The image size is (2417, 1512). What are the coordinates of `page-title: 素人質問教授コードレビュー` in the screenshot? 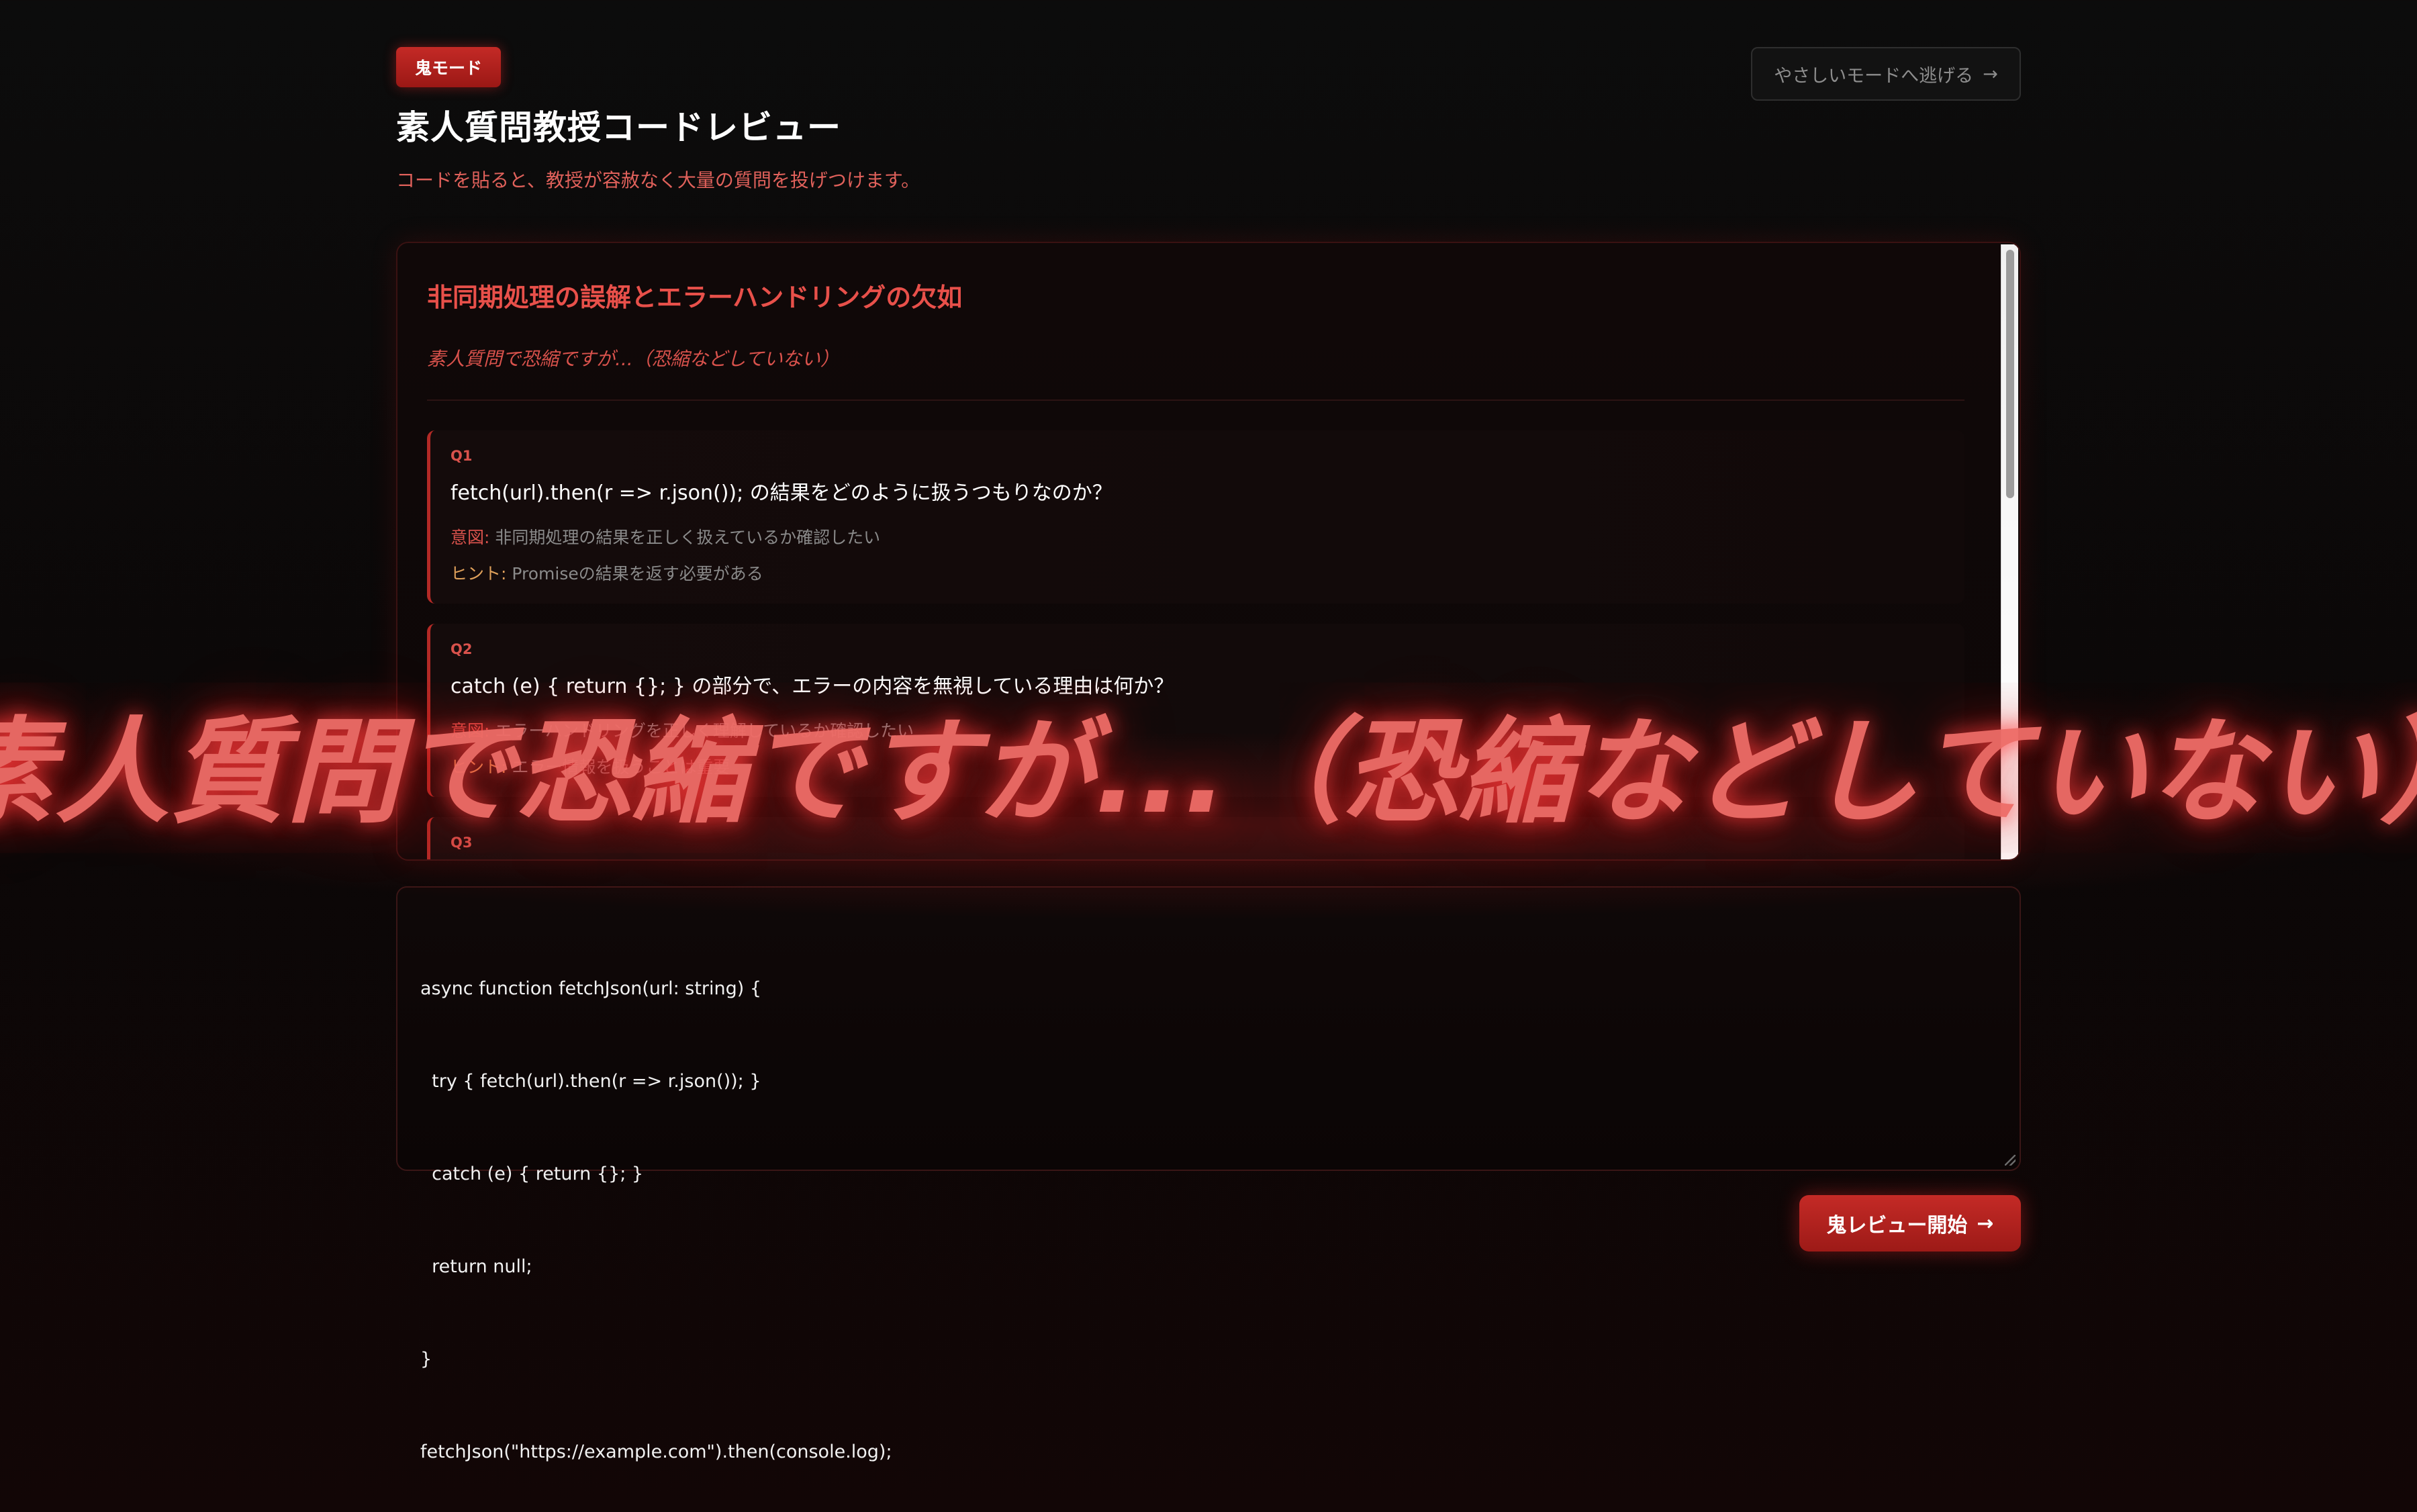 It's located at (618, 127).